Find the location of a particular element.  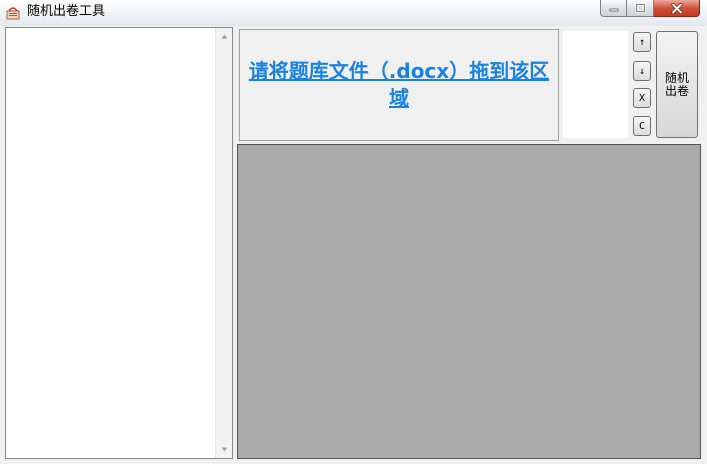

book-app-icon is located at coordinates (13, 13).